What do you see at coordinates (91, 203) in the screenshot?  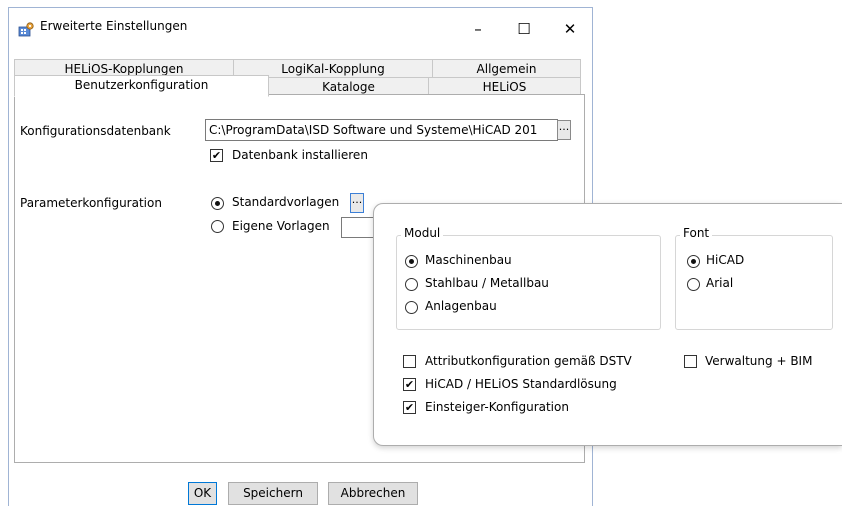 I see `parameterkonfiguration-label: Parameterkonfiguration` at bounding box center [91, 203].